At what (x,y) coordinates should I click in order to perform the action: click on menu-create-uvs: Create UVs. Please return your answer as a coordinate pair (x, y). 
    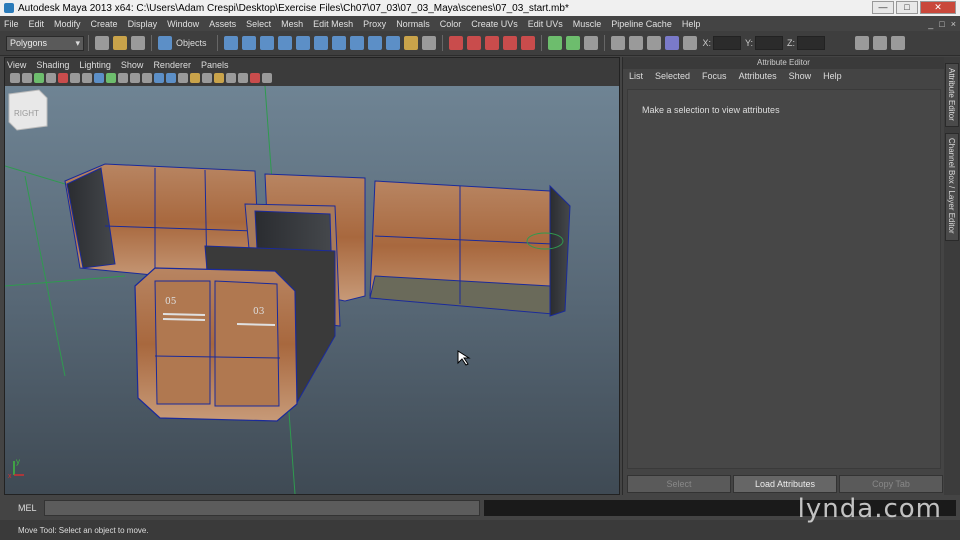
    Looking at the image, I should click on (494, 24).